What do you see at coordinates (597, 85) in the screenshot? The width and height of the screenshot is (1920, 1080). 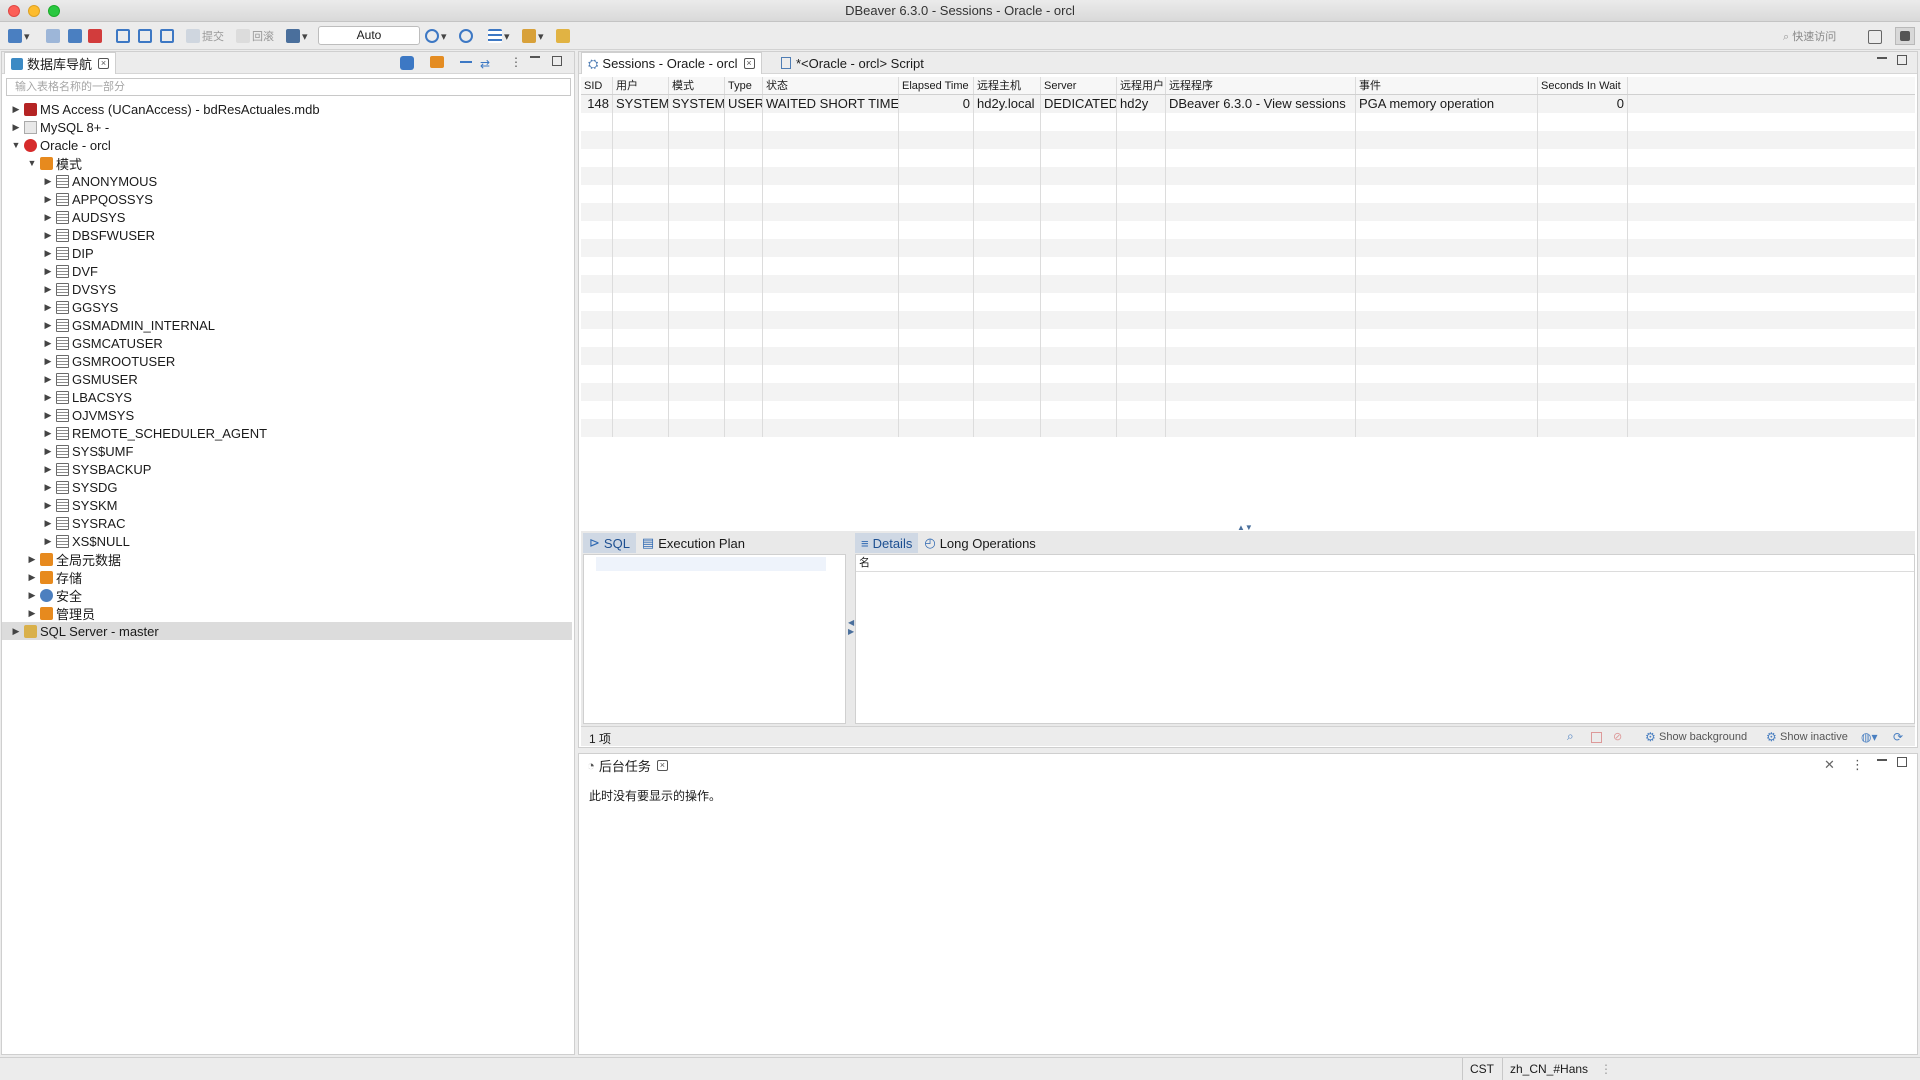 I see `column-header: SID` at bounding box center [597, 85].